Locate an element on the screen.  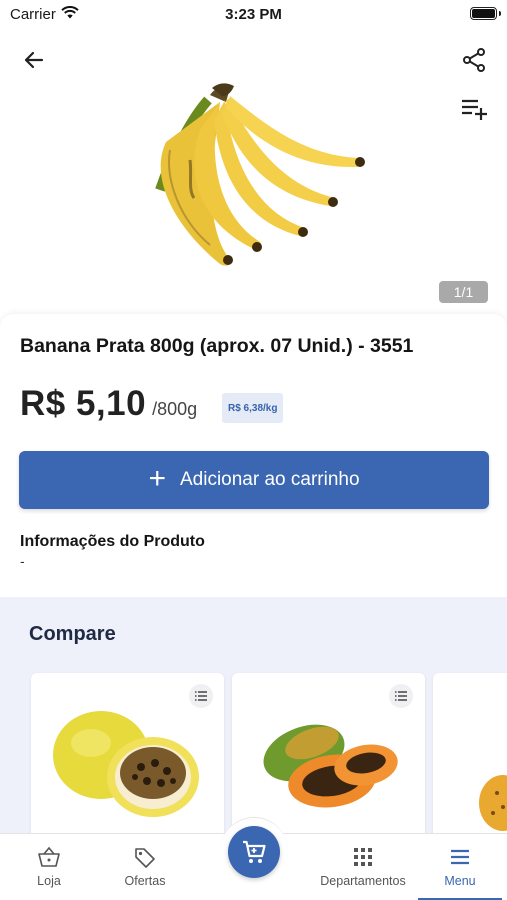
share-button is located at coordinates (474, 60).